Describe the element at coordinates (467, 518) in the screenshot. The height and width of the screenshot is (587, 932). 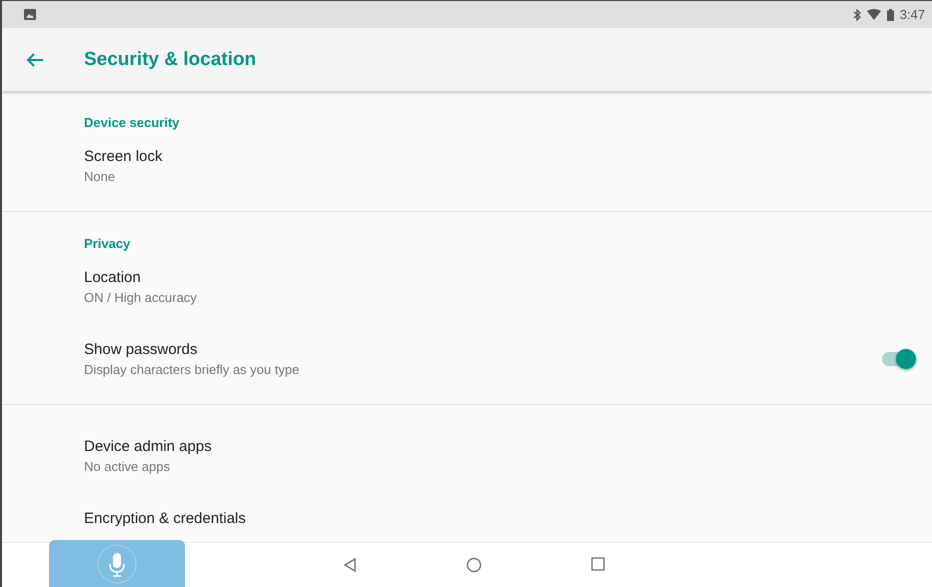
I see `settings-item: Encryption & credentials` at that location.